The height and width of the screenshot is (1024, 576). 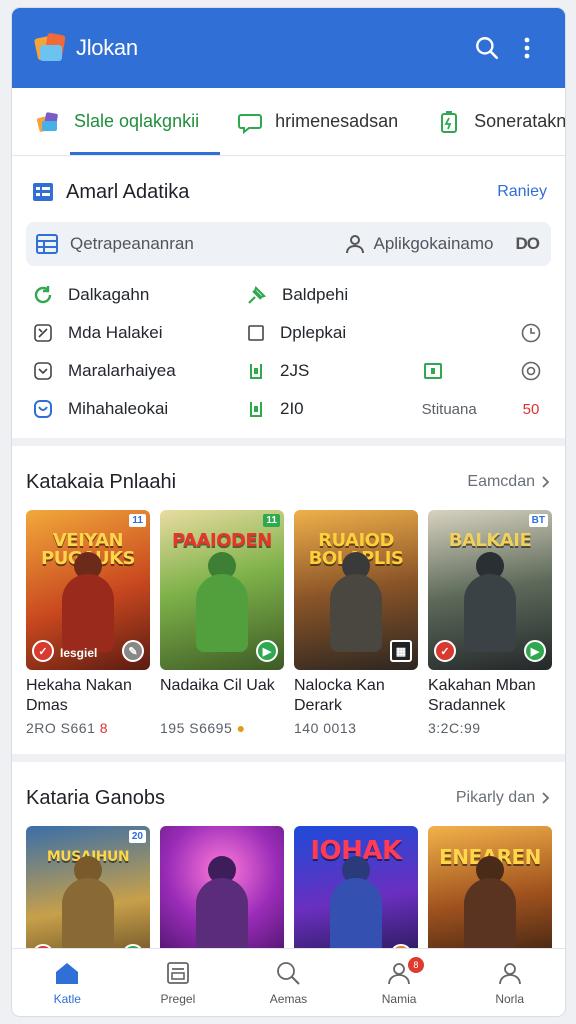 I want to click on search-right-label: Aplikgokainamo, so click(x=433, y=243).